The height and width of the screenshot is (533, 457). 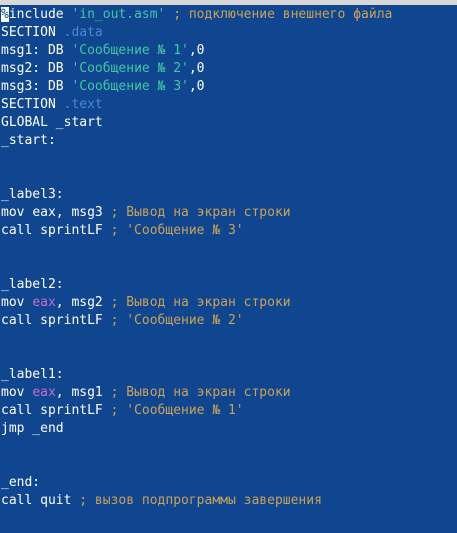 What do you see at coordinates (83, 32) in the screenshot?
I see `code-token: .data` at bounding box center [83, 32].